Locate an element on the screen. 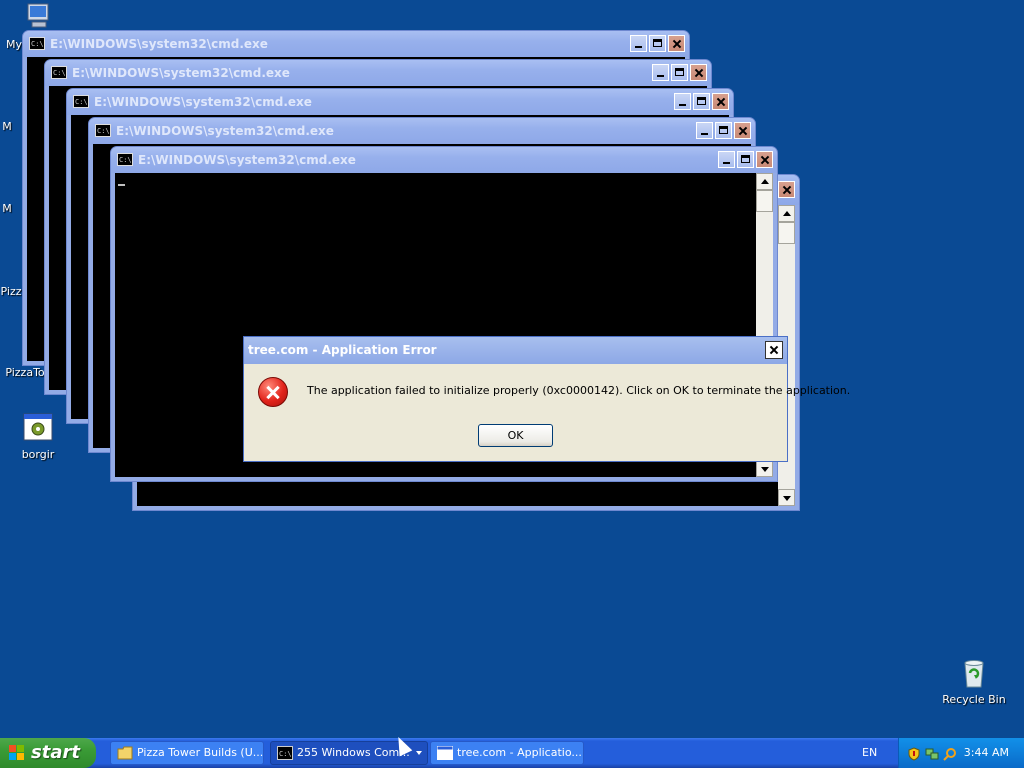 This screenshot has height=768, width=1024. network-icon is located at coordinates (932, 753).